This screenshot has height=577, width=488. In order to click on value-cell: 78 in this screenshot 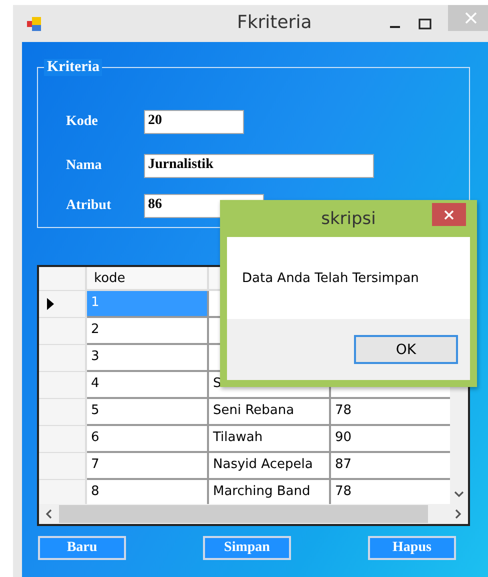, I will do `click(392, 412)`.